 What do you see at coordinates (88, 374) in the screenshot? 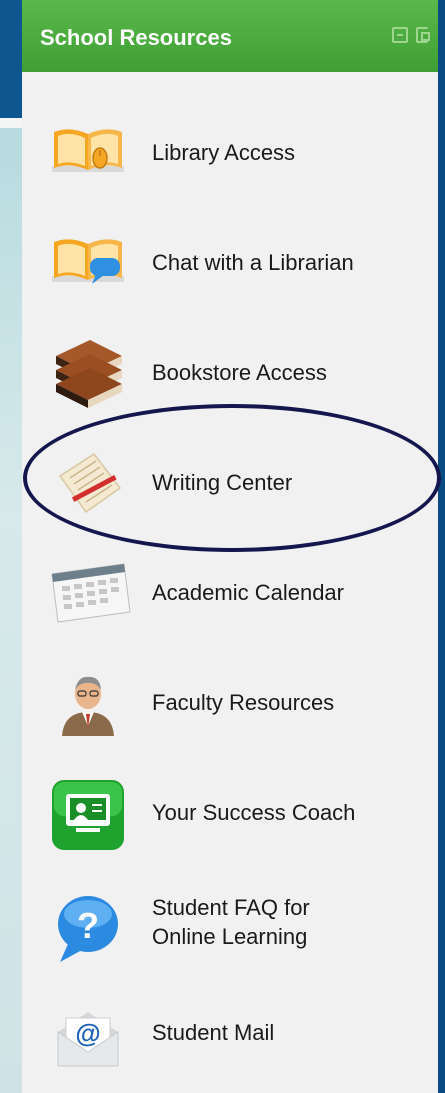
I see `books-stack-icon` at bounding box center [88, 374].